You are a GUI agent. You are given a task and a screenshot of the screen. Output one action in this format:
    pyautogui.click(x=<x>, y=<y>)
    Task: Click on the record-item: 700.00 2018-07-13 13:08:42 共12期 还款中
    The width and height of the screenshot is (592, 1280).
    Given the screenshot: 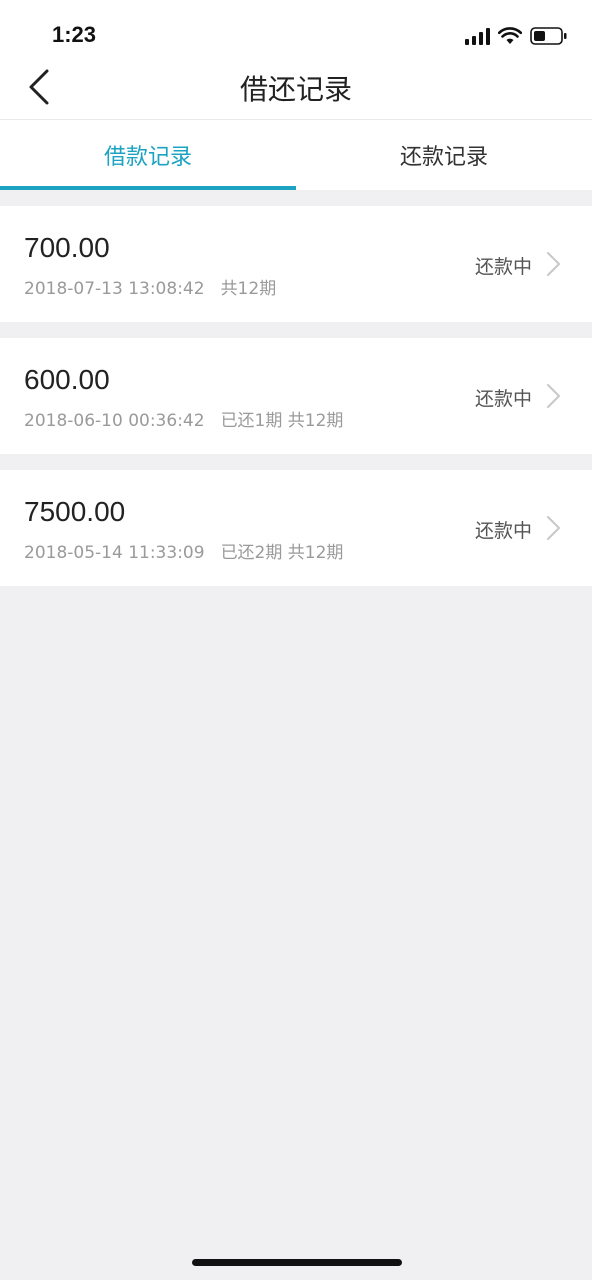 What is the action you would take?
    pyautogui.click(x=296, y=264)
    